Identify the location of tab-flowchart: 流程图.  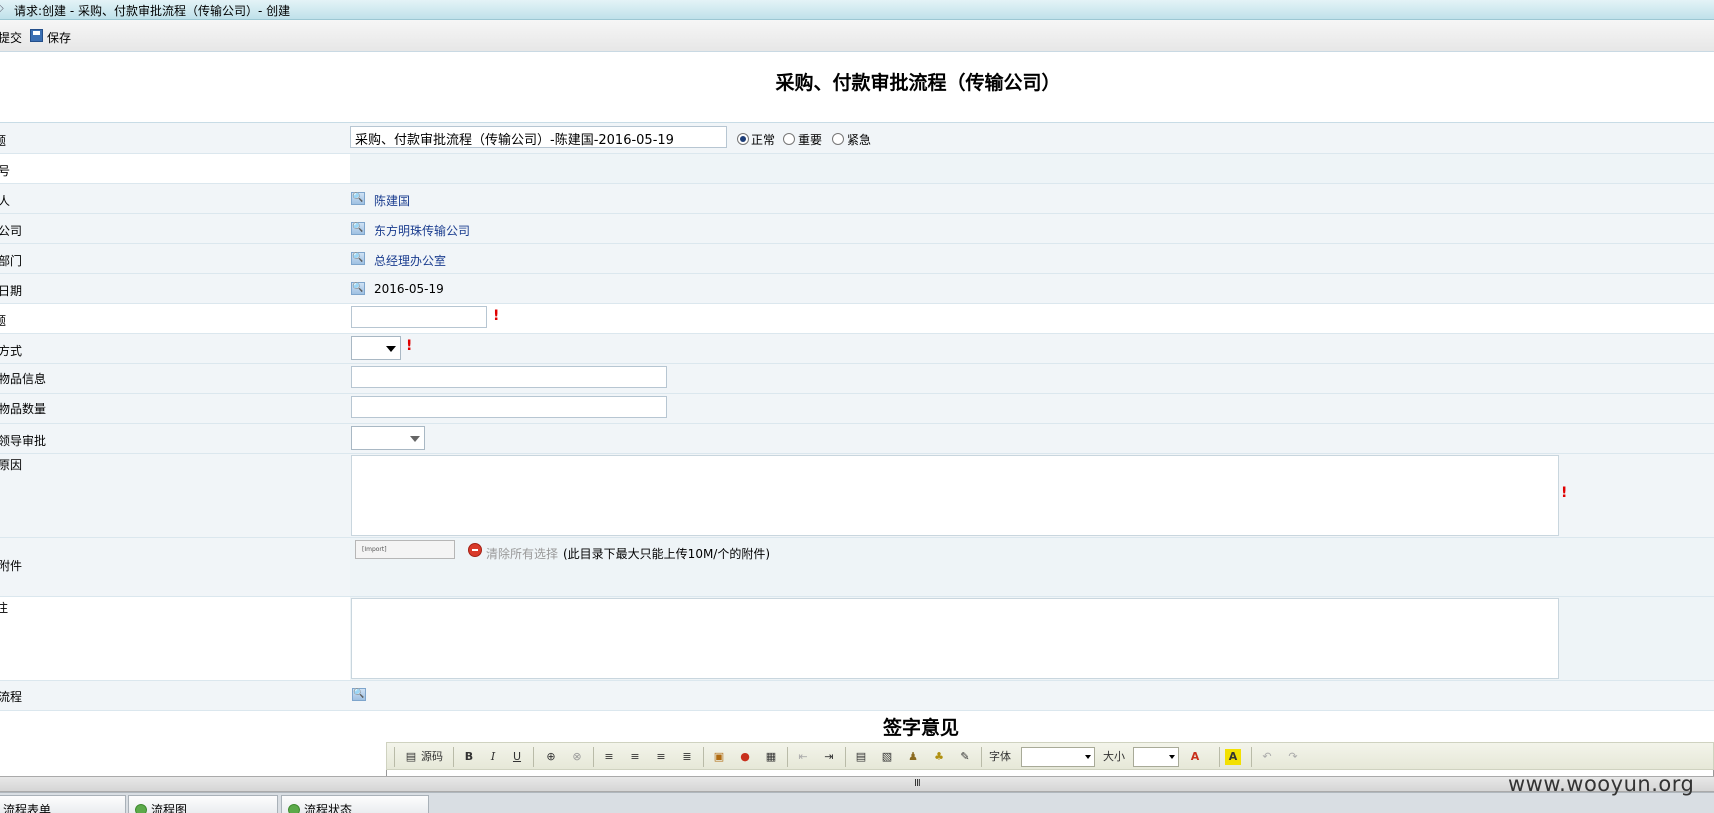
(203, 804).